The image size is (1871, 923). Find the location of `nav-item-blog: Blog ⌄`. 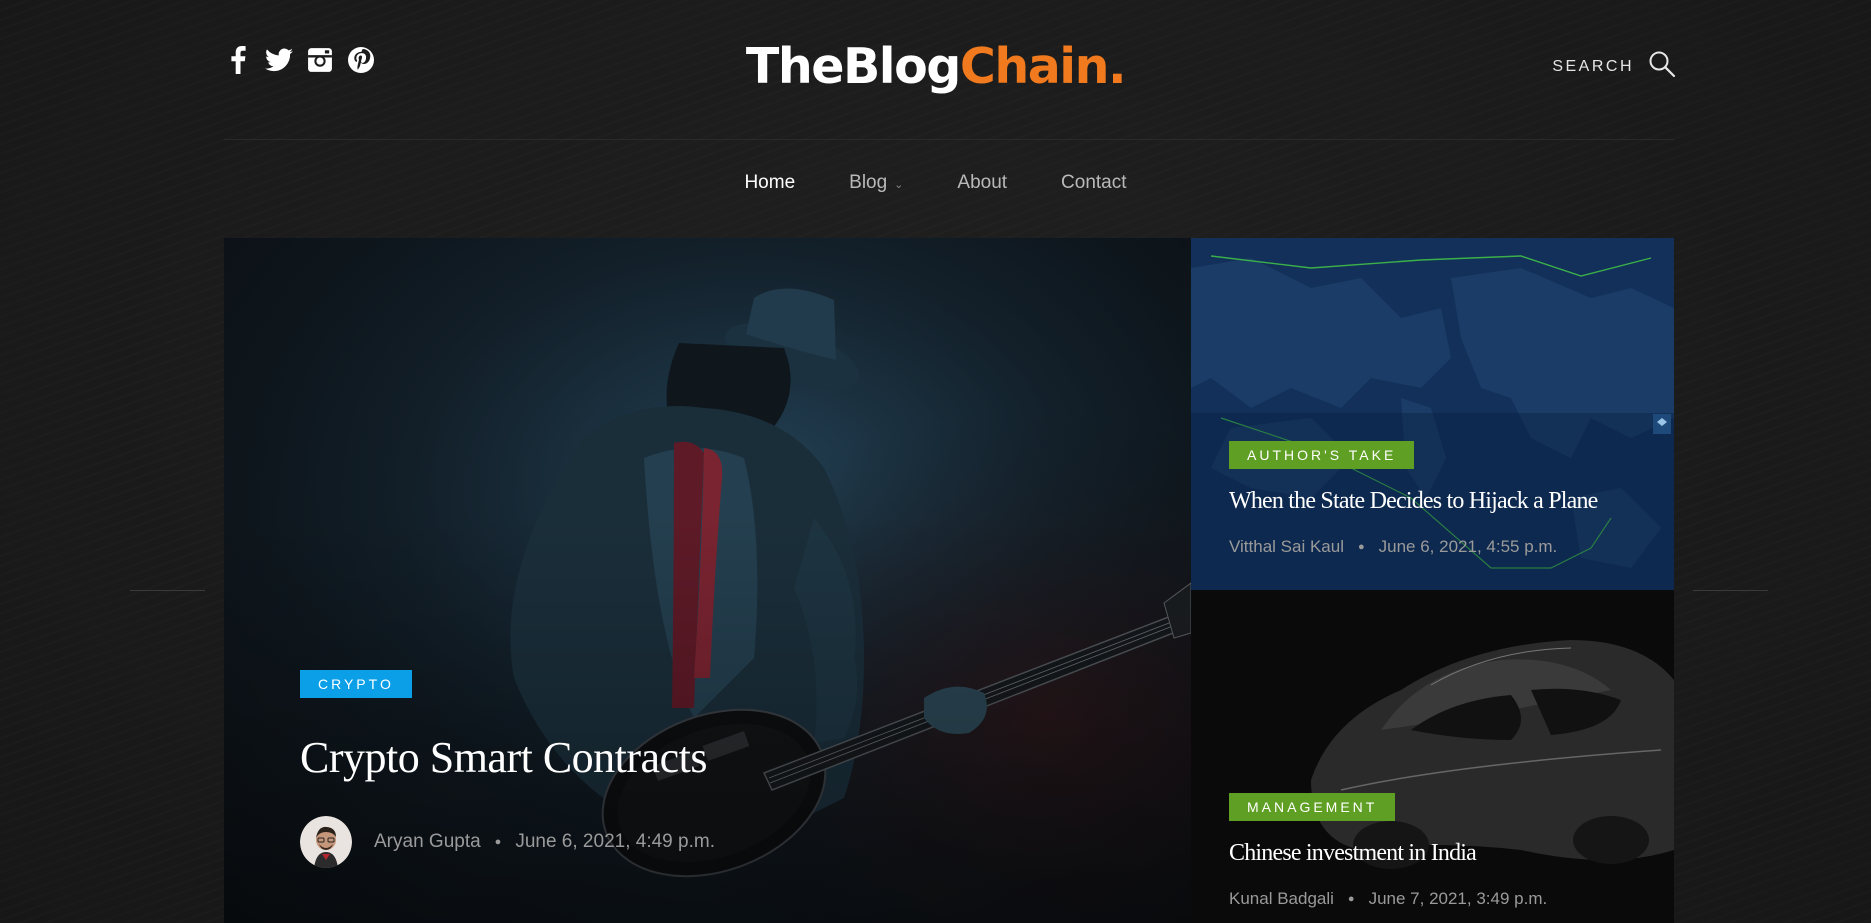

nav-item-blog: Blog ⌄ is located at coordinates (876, 183).